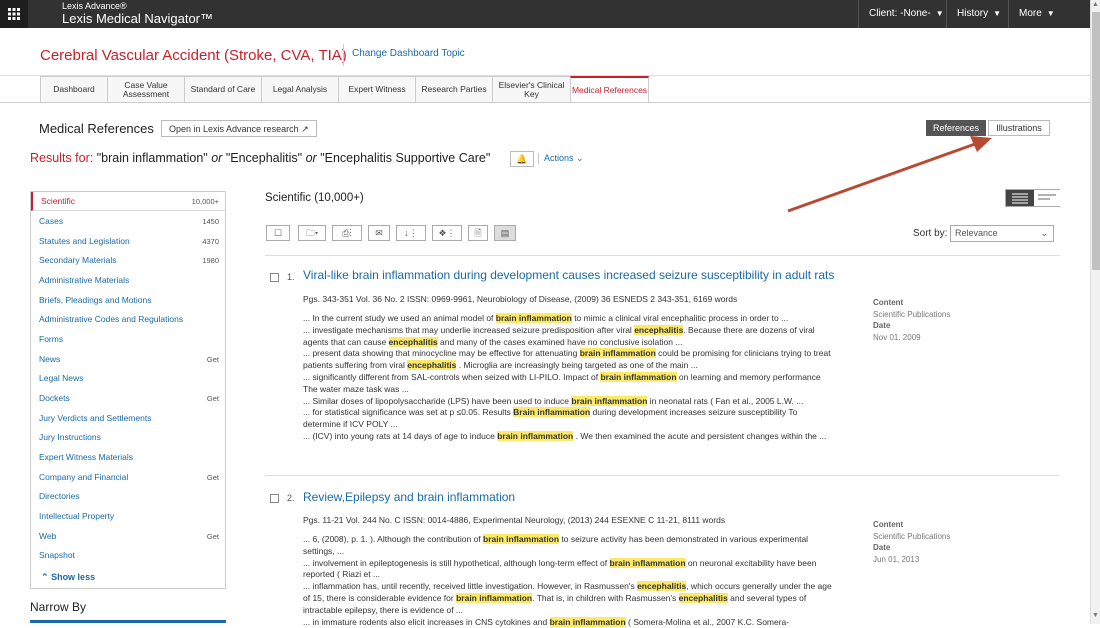 This screenshot has height=628, width=1100. Describe the element at coordinates (57, 555) in the screenshot. I see `sidebar-item-label: Snapshot` at that location.